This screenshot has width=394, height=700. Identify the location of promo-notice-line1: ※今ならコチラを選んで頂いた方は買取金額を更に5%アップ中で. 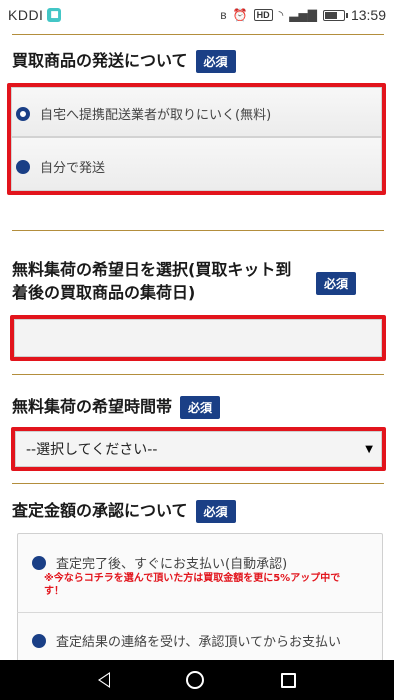
(192, 578).